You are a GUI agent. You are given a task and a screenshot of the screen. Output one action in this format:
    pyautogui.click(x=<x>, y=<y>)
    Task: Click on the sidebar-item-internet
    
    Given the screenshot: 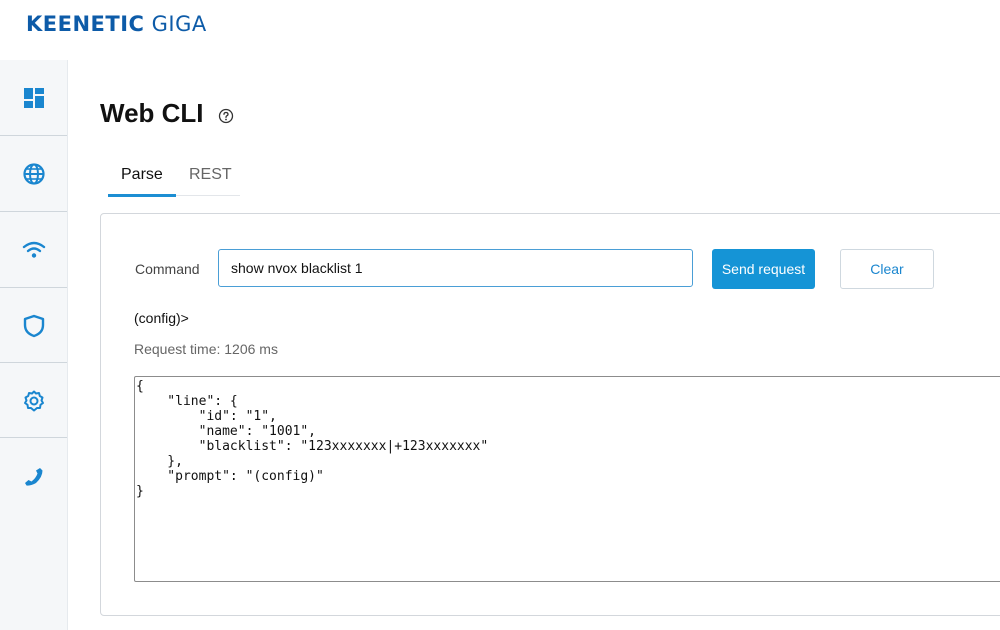 What is the action you would take?
    pyautogui.click(x=33, y=173)
    